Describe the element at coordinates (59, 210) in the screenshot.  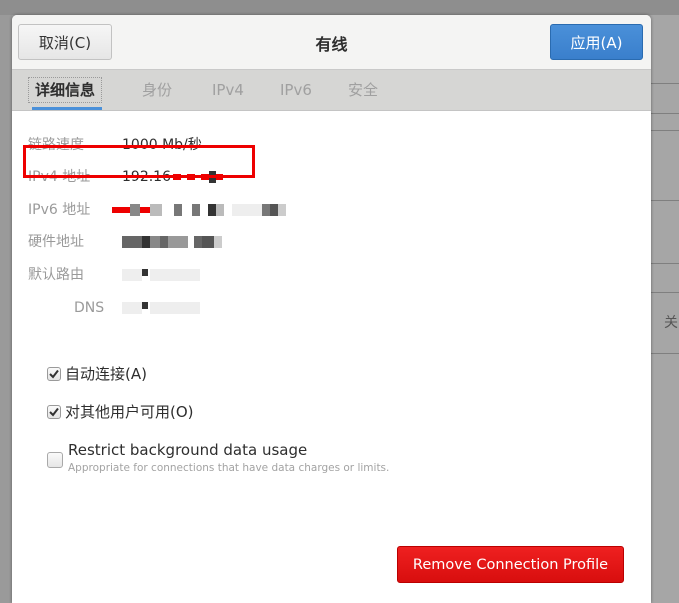
I see `ipv6-label: IPv6 地址` at that location.